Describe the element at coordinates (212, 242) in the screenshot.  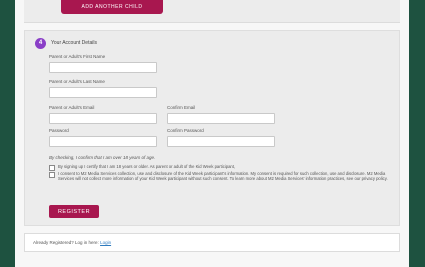
I see `signin-box: Already Registered? Log in here: Login` at that location.